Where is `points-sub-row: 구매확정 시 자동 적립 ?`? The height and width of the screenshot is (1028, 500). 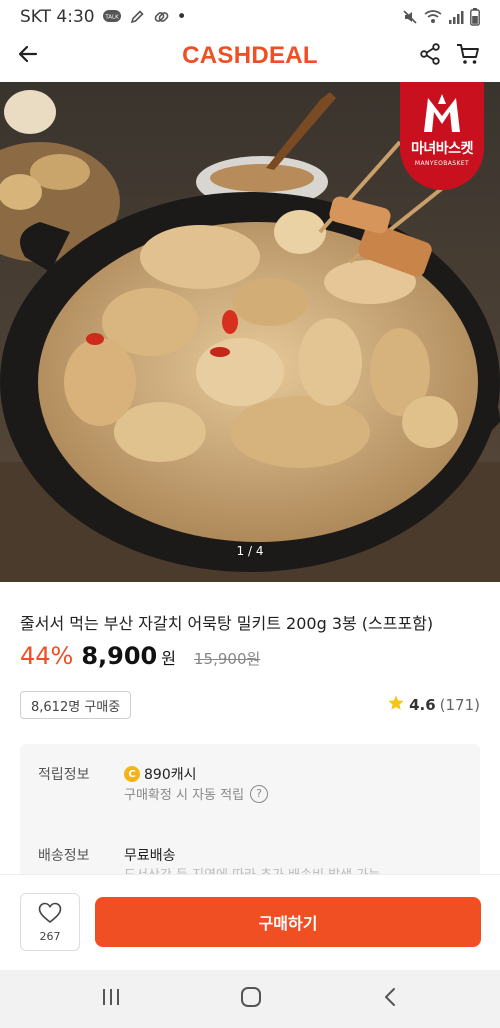 points-sub-row: 구매확정 시 자동 적립 ? is located at coordinates (196, 793).